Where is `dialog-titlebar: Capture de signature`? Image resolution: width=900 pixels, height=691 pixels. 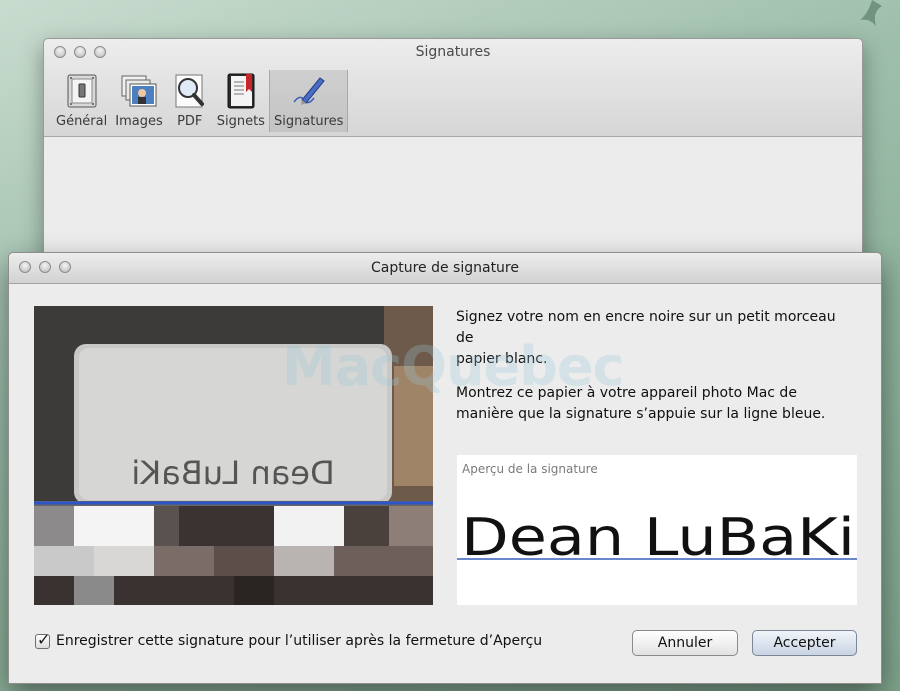
dialog-titlebar: Capture de signature is located at coordinates (445, 268).